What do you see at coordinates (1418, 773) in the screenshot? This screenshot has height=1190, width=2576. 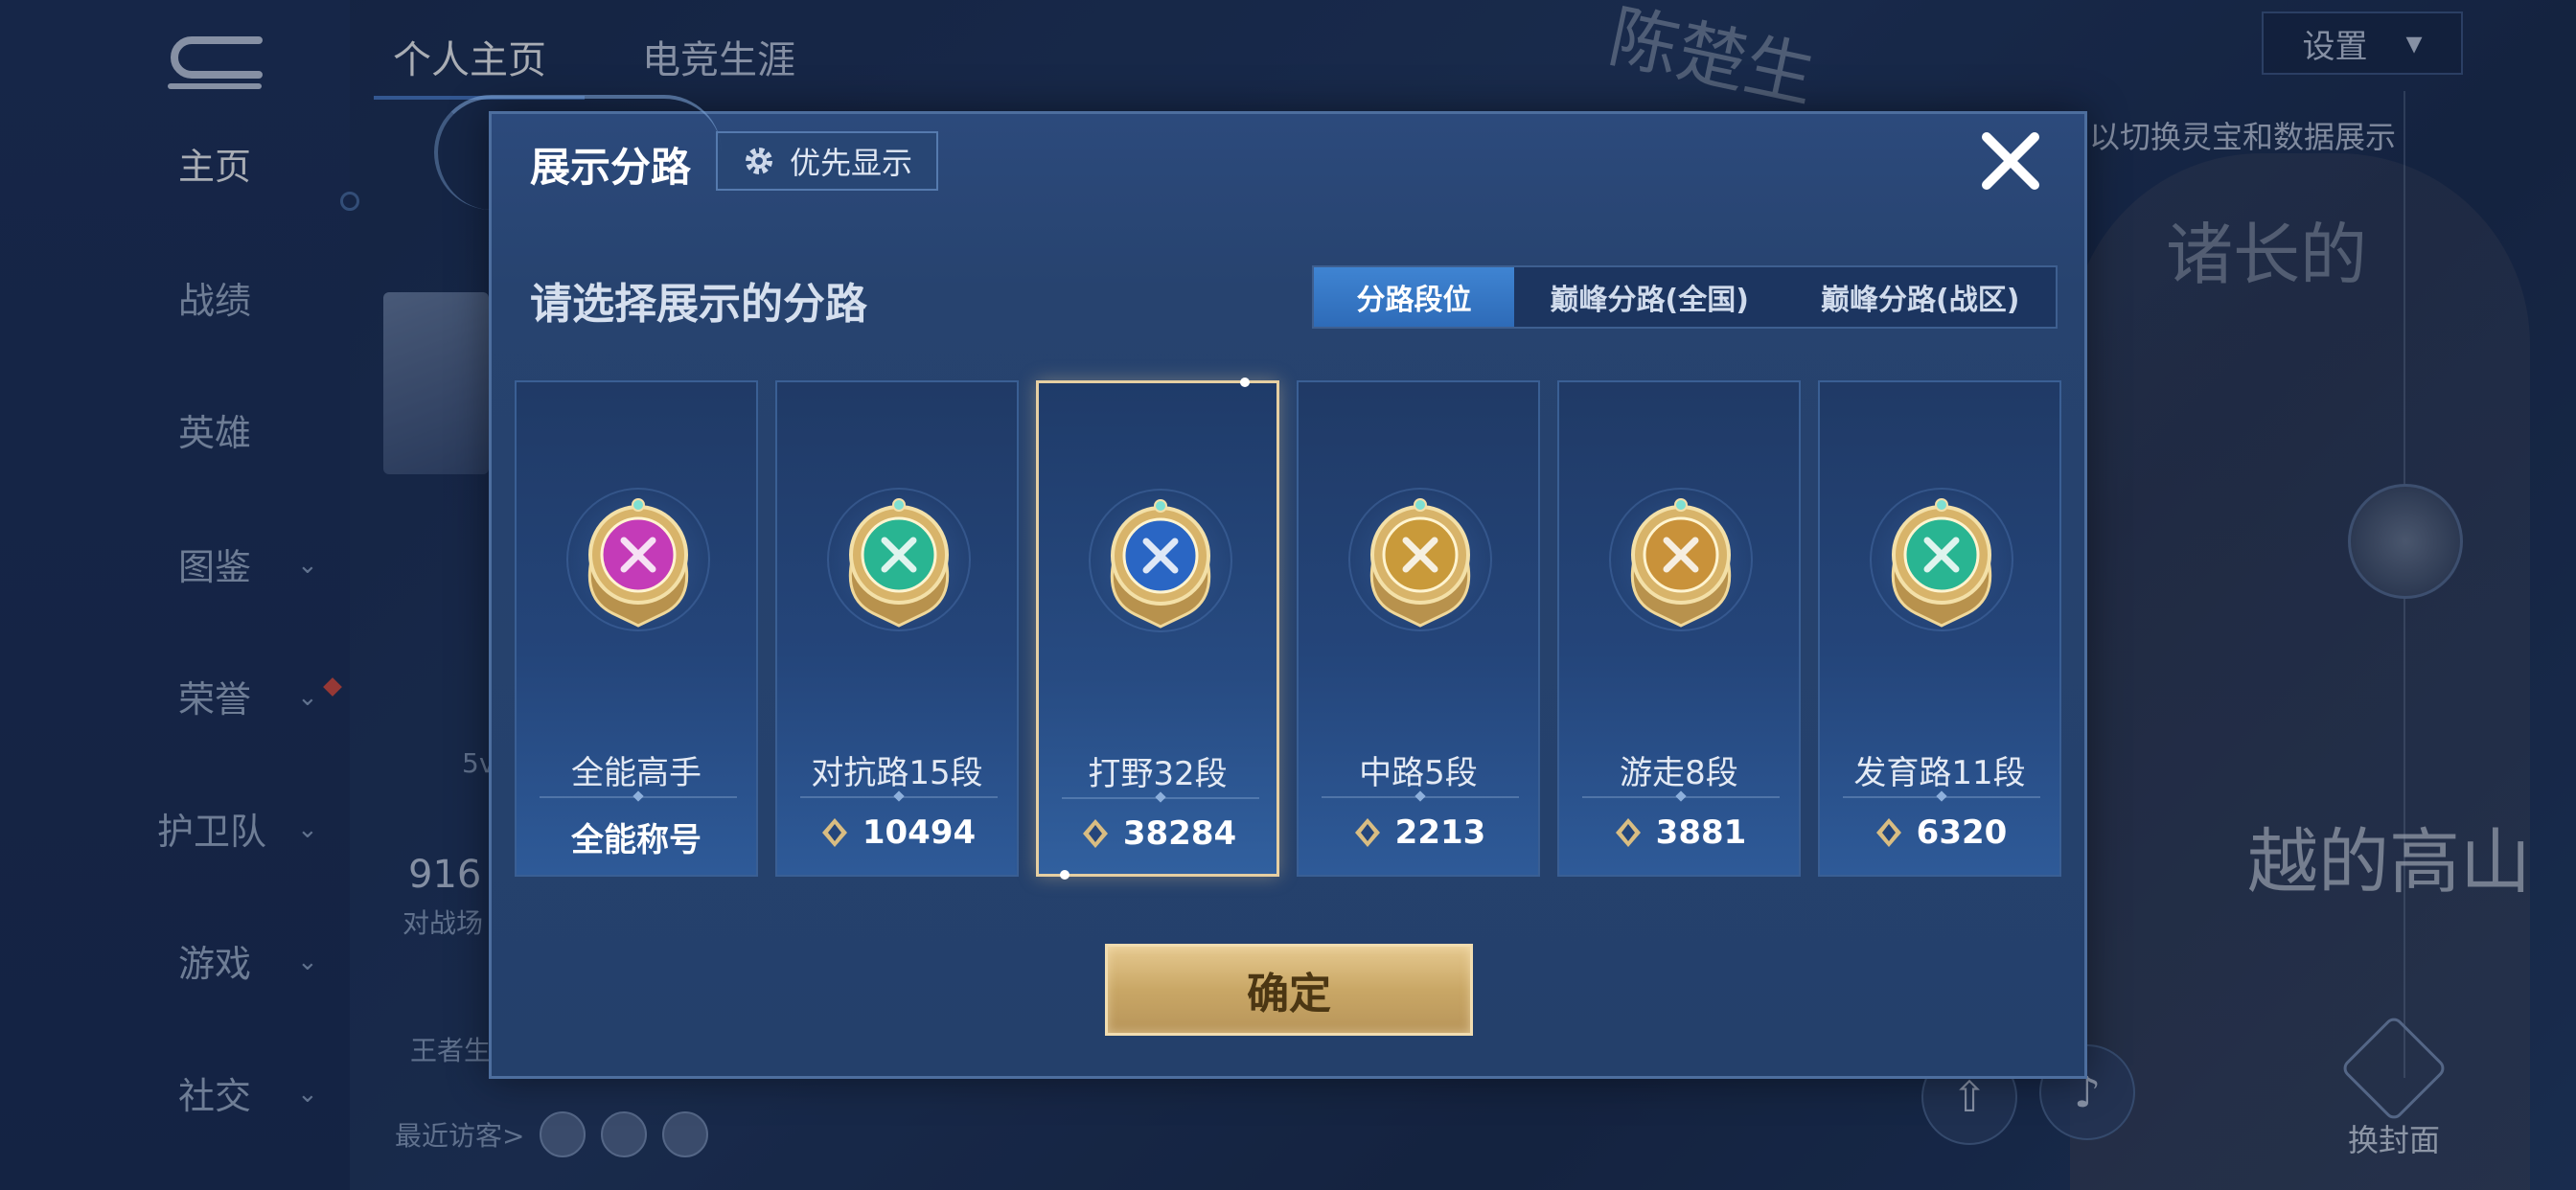 I see `lane-name: 中路5段` at bounding box center [1418, 773].